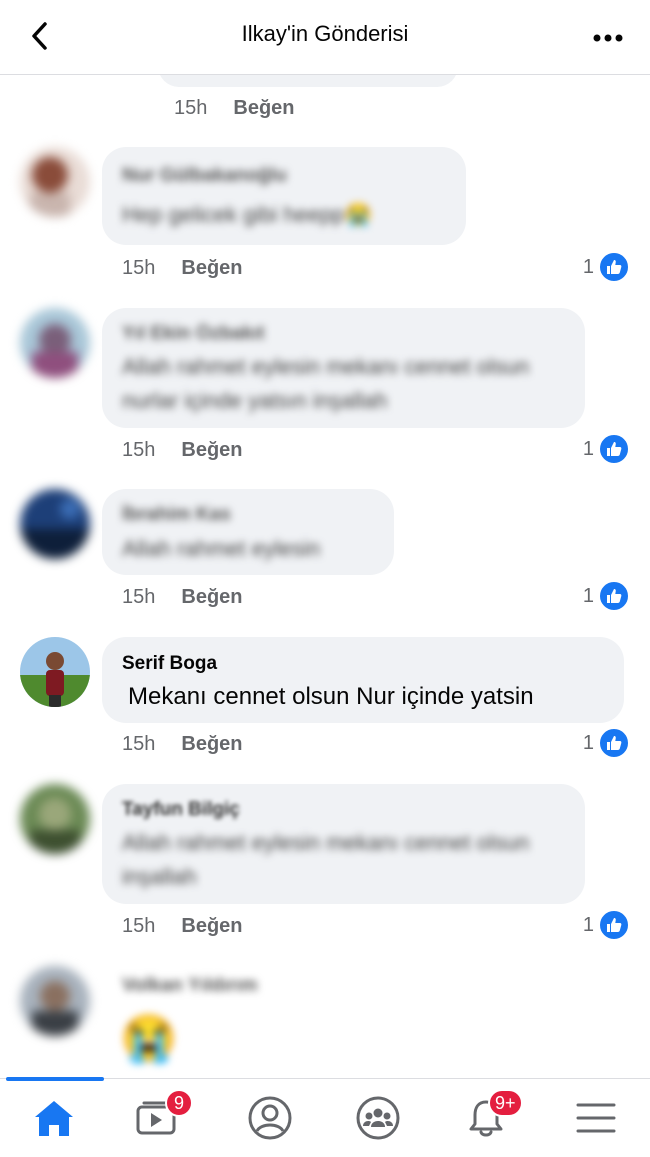 This screenshot has width=650, height=1157. I want to click on notifications-badge: 9+, so click(505, 1103).